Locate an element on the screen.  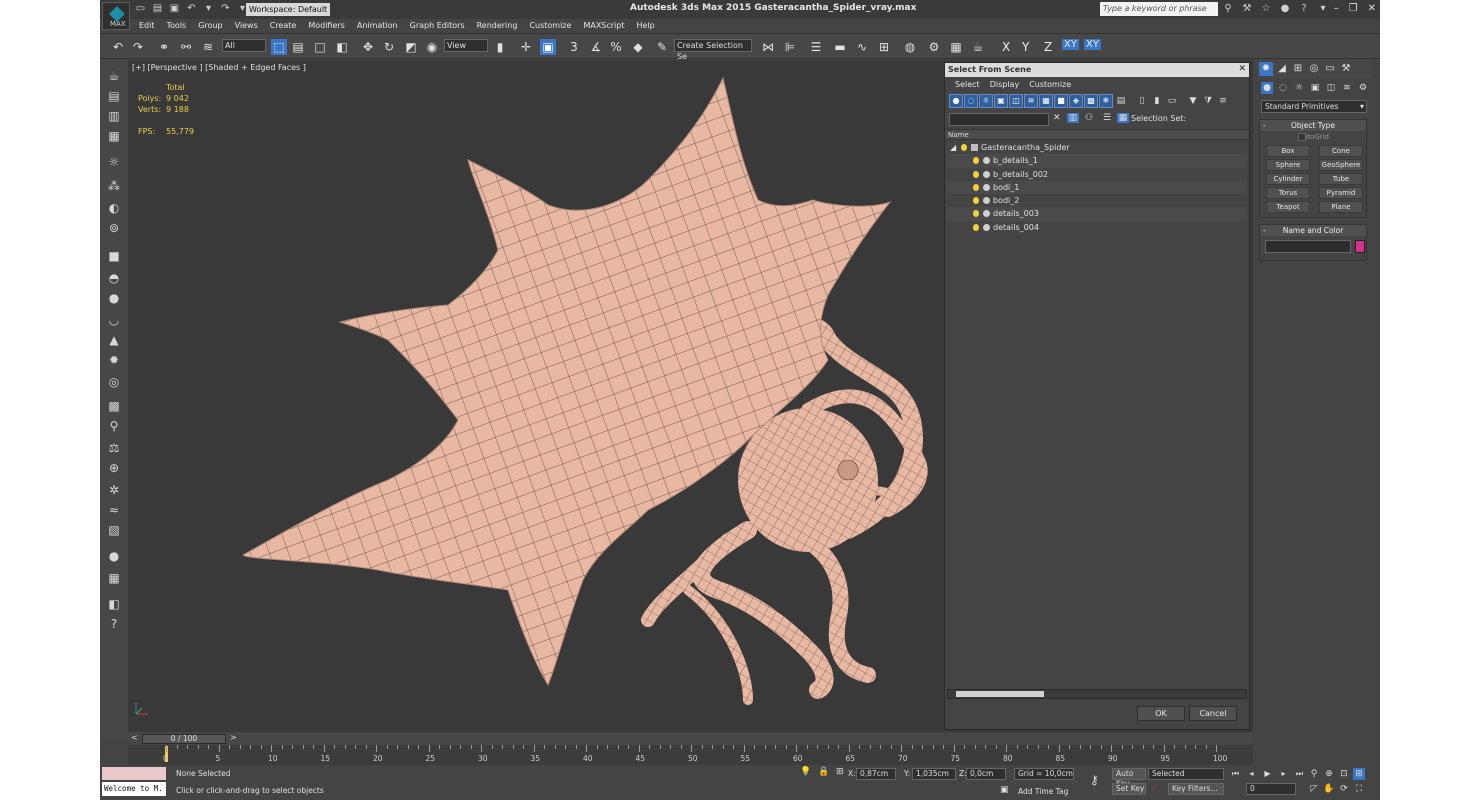
auto-key-button: Auto Key is located at coordinates (1129, 778).